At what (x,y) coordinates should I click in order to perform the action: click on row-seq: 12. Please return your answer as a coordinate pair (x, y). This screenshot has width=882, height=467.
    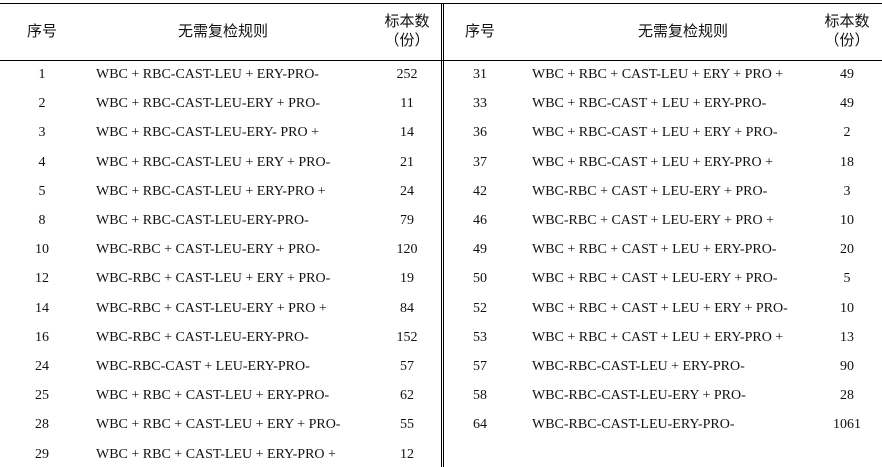
    Looking at the image, I should click on (42, 278).